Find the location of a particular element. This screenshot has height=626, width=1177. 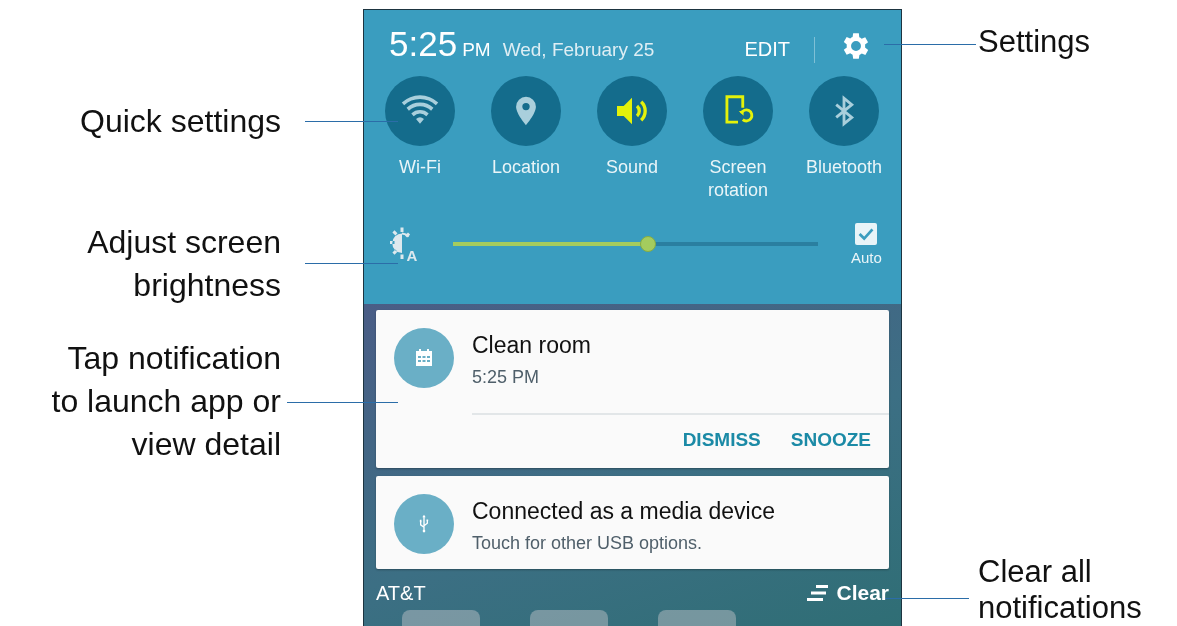

quick-toggle: Sound is located at coordinates (632, 139).